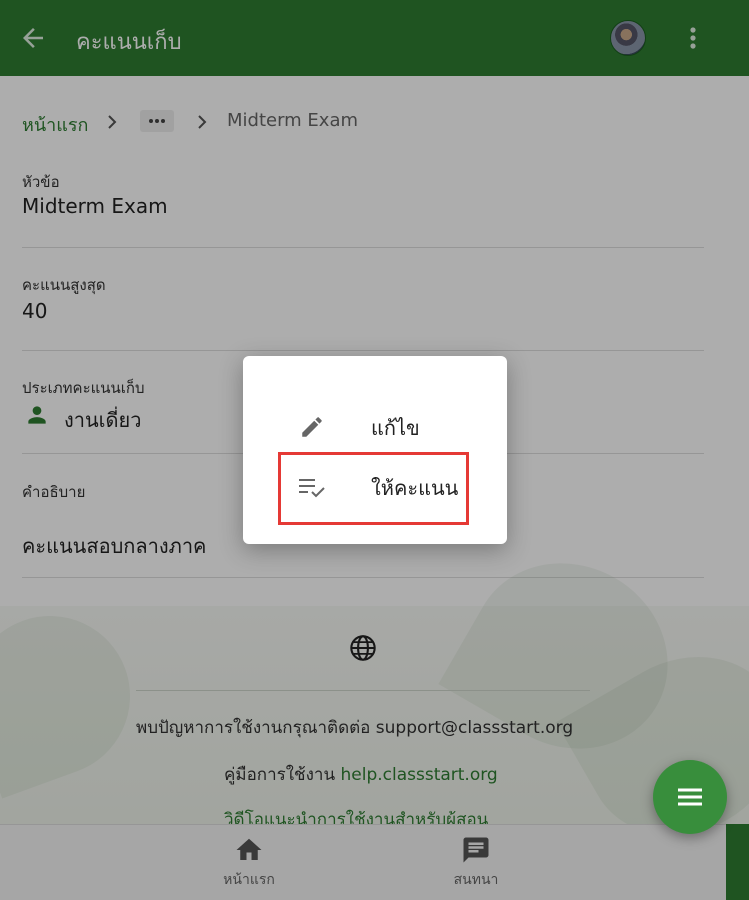  What do you see at coordinates (395, 428) in the screenshot?
I see `menu-item-edit-label: แก้ไข` at bounding box center [395, 428].